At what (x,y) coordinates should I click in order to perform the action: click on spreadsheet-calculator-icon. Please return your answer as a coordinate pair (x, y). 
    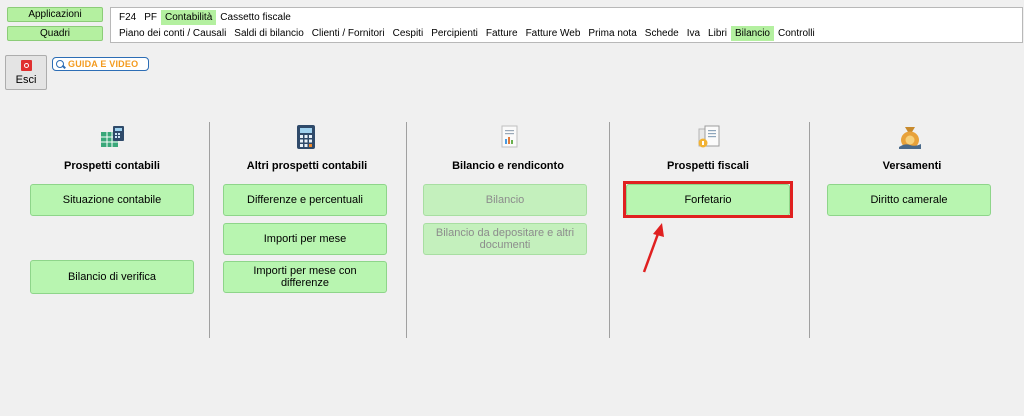
    Looking at the image, I should click on (112, 136).